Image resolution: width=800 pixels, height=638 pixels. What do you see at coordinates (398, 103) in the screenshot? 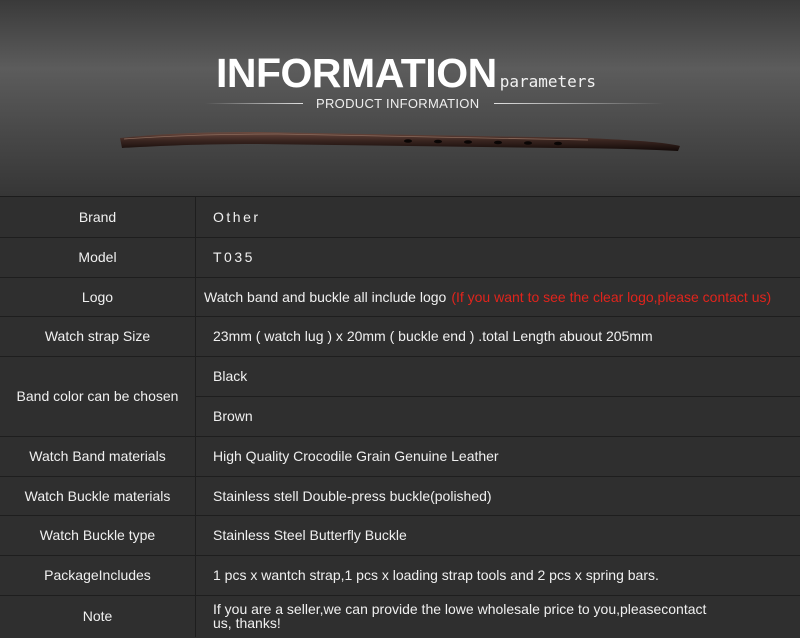
I see `page-subtitle: PRODUCT INFORMATION` at bounding box center [398, 103].